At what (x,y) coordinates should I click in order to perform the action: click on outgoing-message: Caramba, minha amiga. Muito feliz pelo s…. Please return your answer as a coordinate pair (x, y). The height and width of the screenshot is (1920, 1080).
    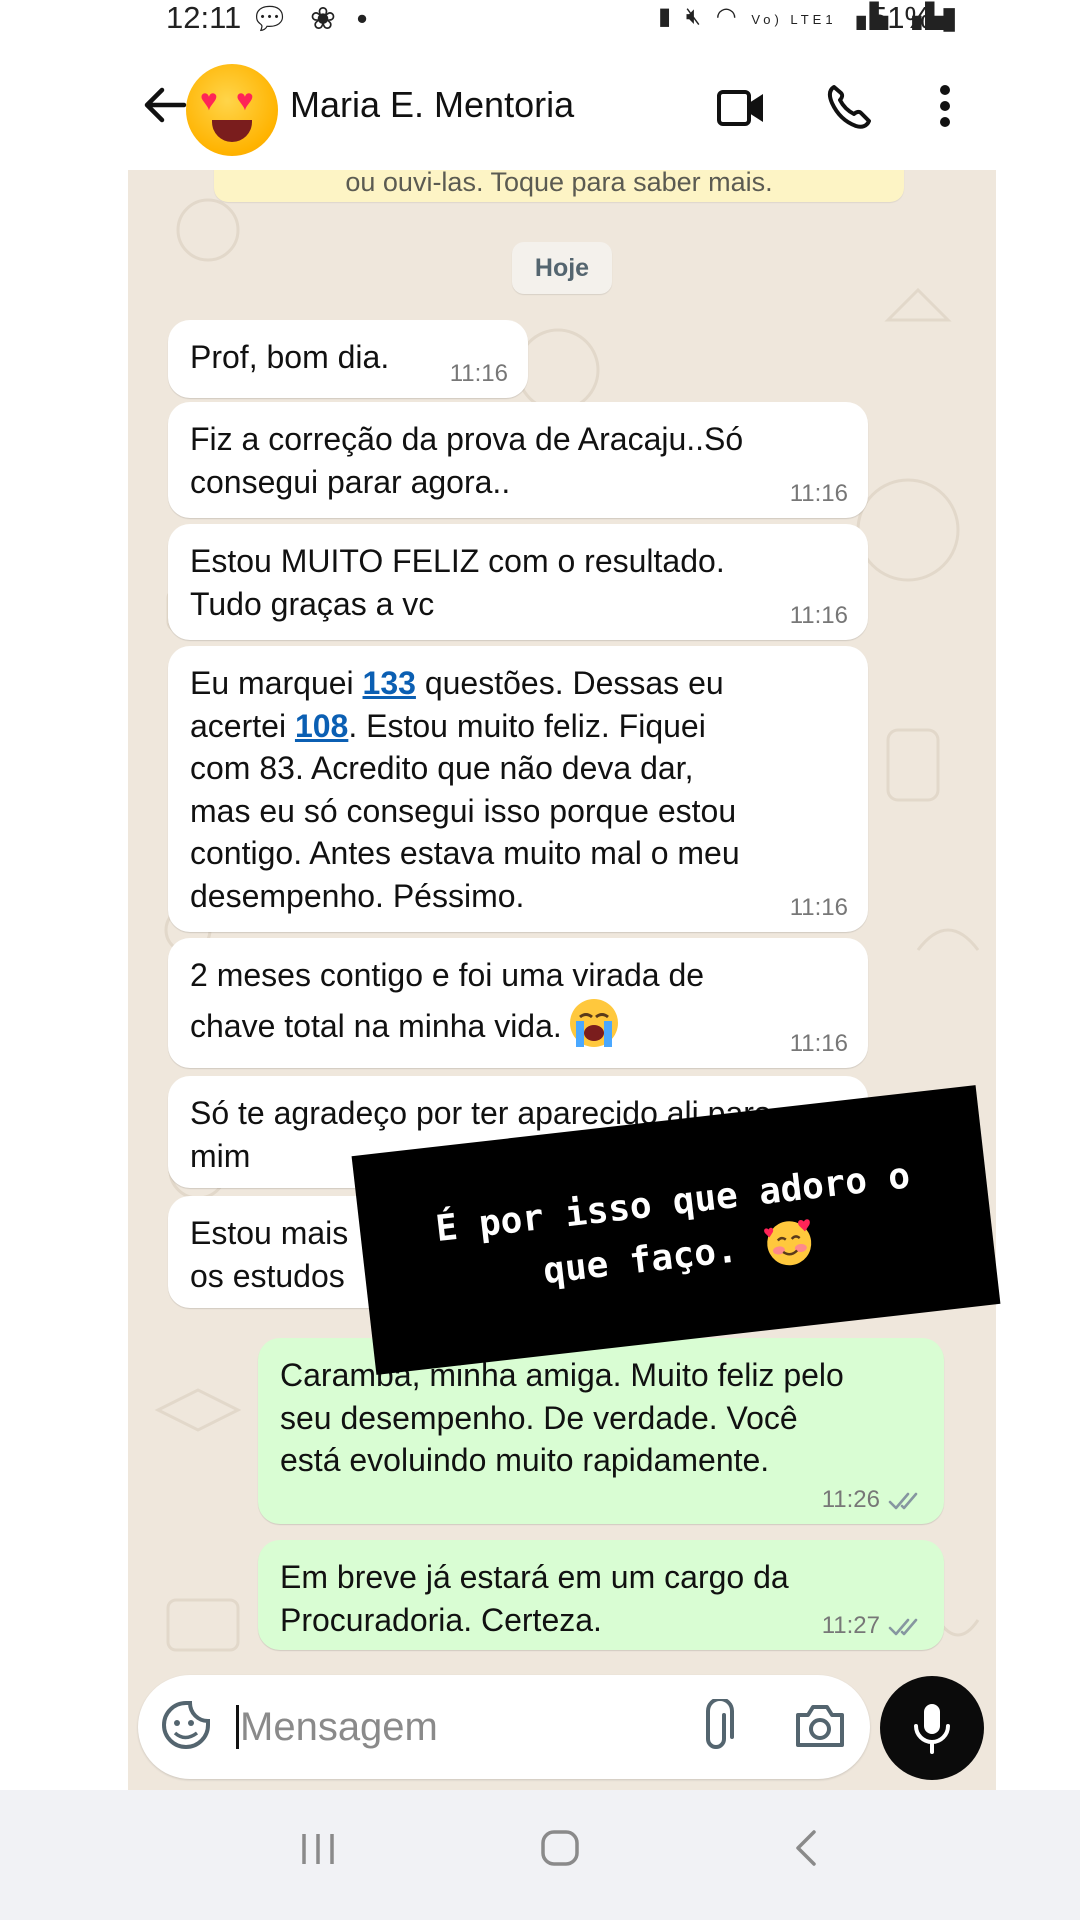
    Looking at the image, I should click on (601, 1431).